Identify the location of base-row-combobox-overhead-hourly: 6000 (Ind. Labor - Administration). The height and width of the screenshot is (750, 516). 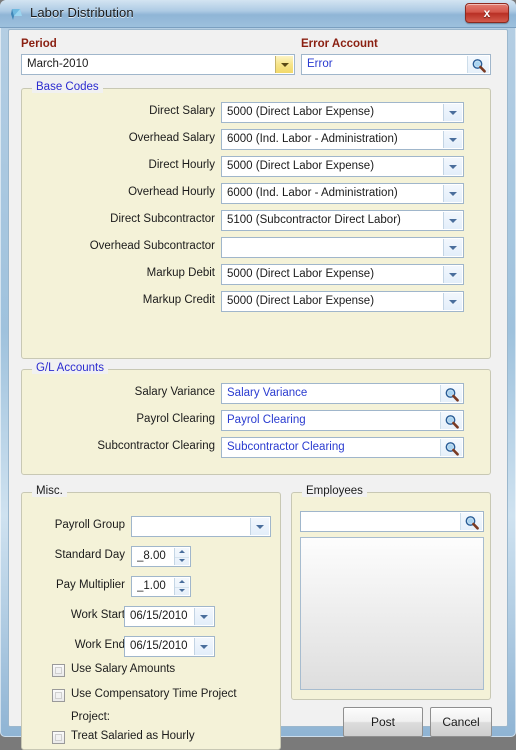
(342, 193).